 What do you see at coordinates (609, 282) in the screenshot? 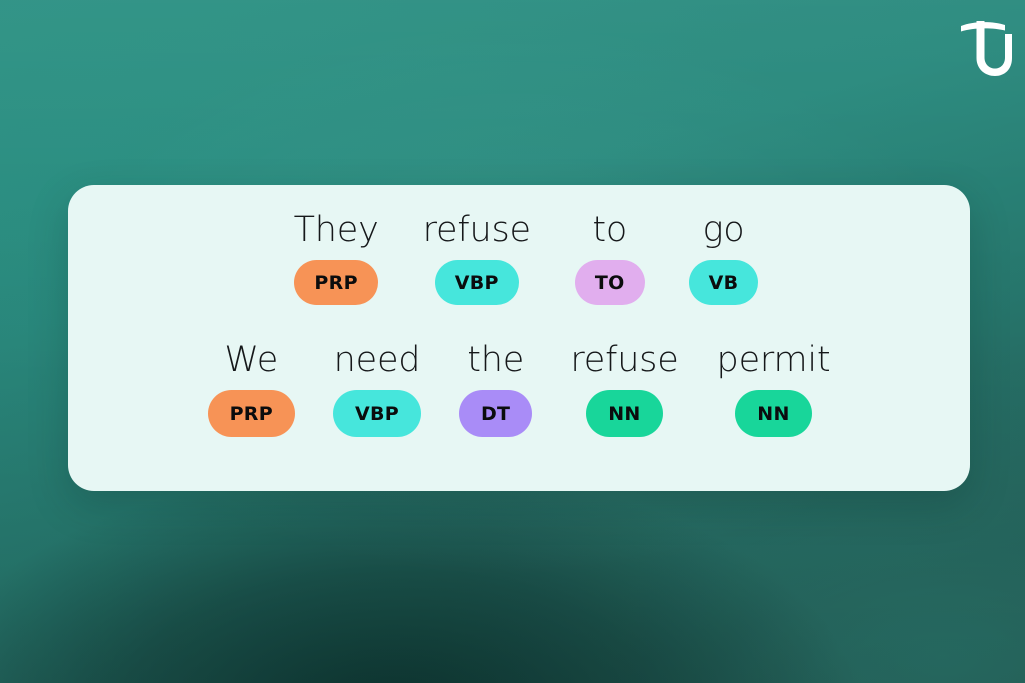
I see `pos-tag-badge: TO` at bounding box center [609, 282].